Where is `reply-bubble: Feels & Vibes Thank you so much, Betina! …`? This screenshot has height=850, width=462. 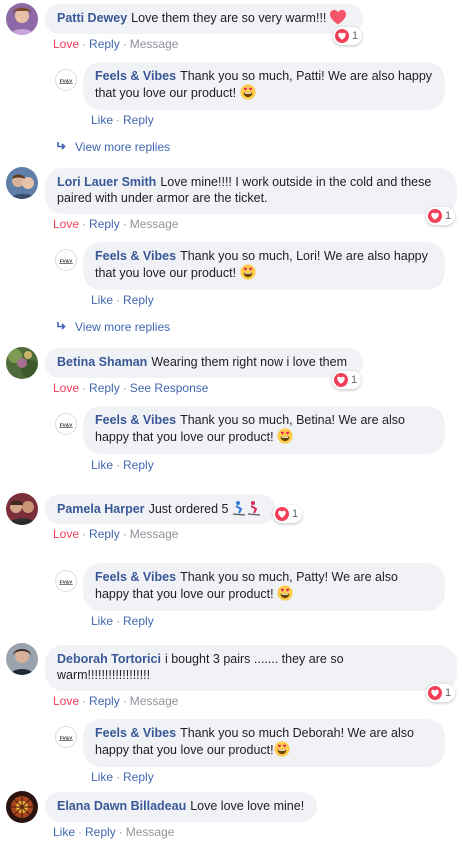
reply-bubble: Feels & Vibes Thank you so much, Betina! … is located at coordinates (264, 430).